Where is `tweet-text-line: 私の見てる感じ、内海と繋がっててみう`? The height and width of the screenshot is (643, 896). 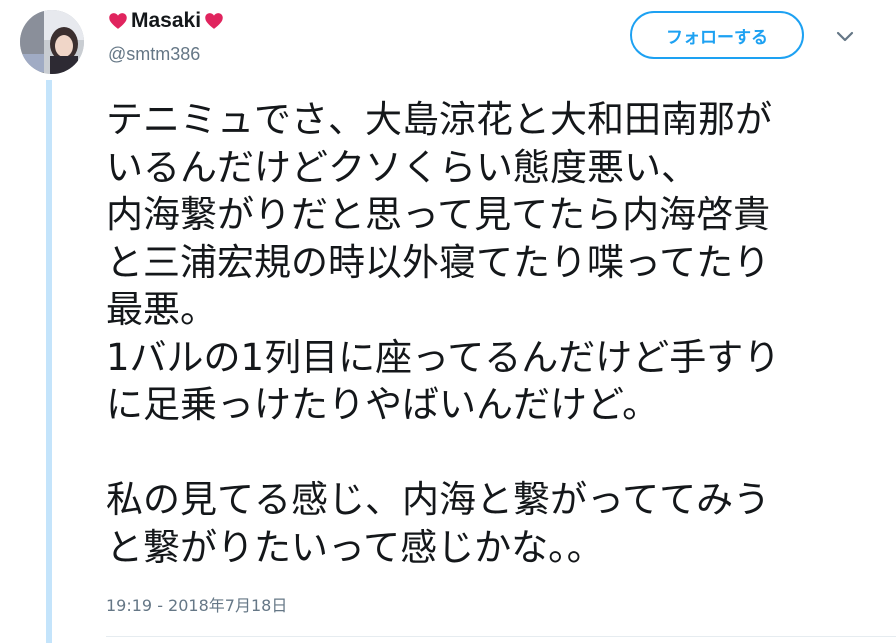 tweet-text-line: 私の見てる感じ、内海と繋がっててみう is located at coordinates (438, 499).